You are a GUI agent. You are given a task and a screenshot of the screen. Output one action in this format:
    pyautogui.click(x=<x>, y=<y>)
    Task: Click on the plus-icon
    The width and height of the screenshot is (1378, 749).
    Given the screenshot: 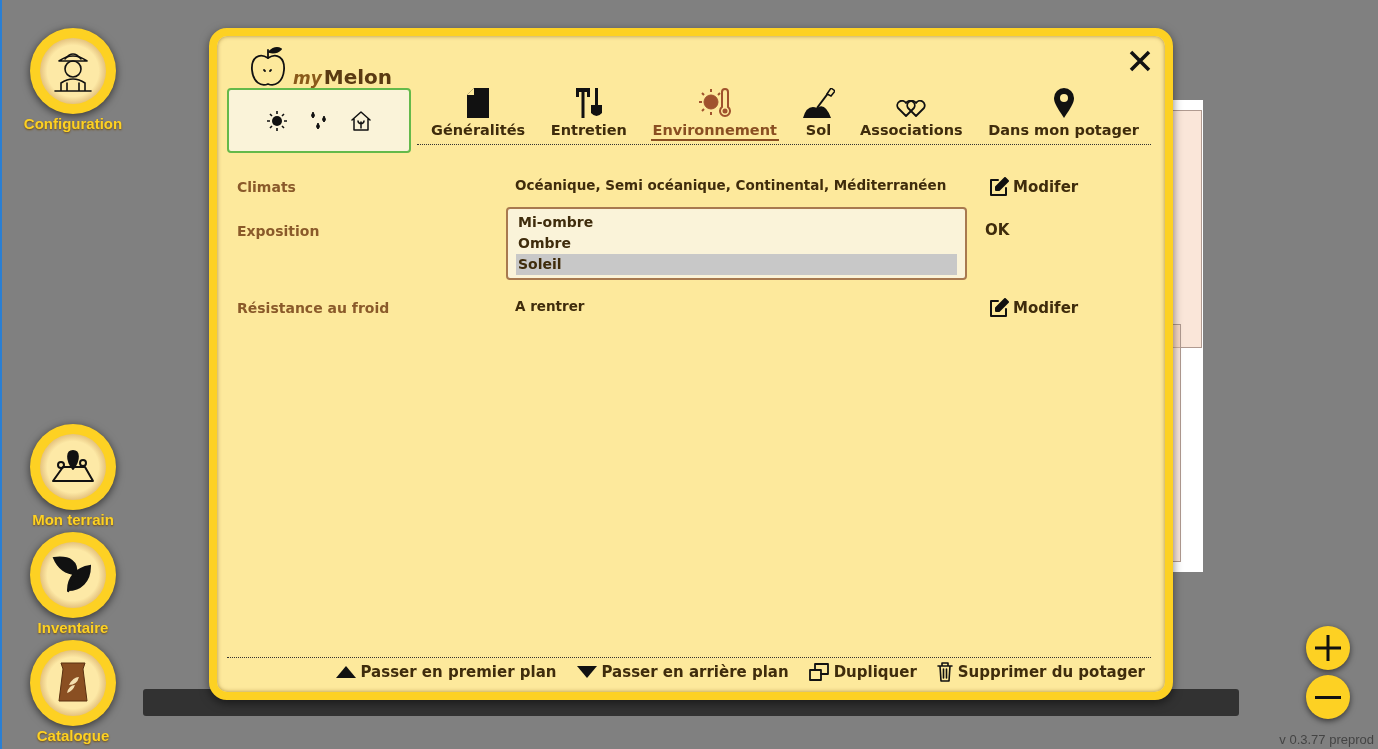 What is the action you would take?
    pyautogui.click(x=1328, y=648)
    